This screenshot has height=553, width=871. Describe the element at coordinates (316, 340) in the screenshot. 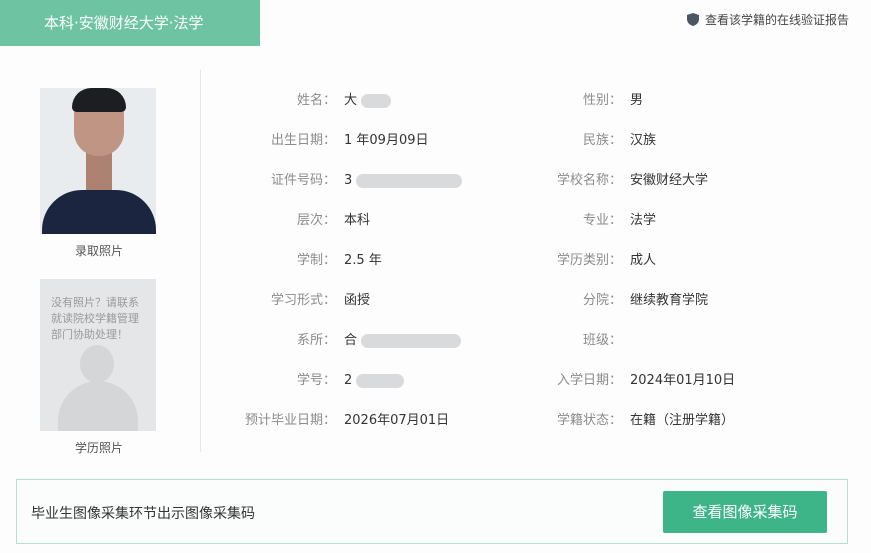

I see `field-label: 系所：` at that location.